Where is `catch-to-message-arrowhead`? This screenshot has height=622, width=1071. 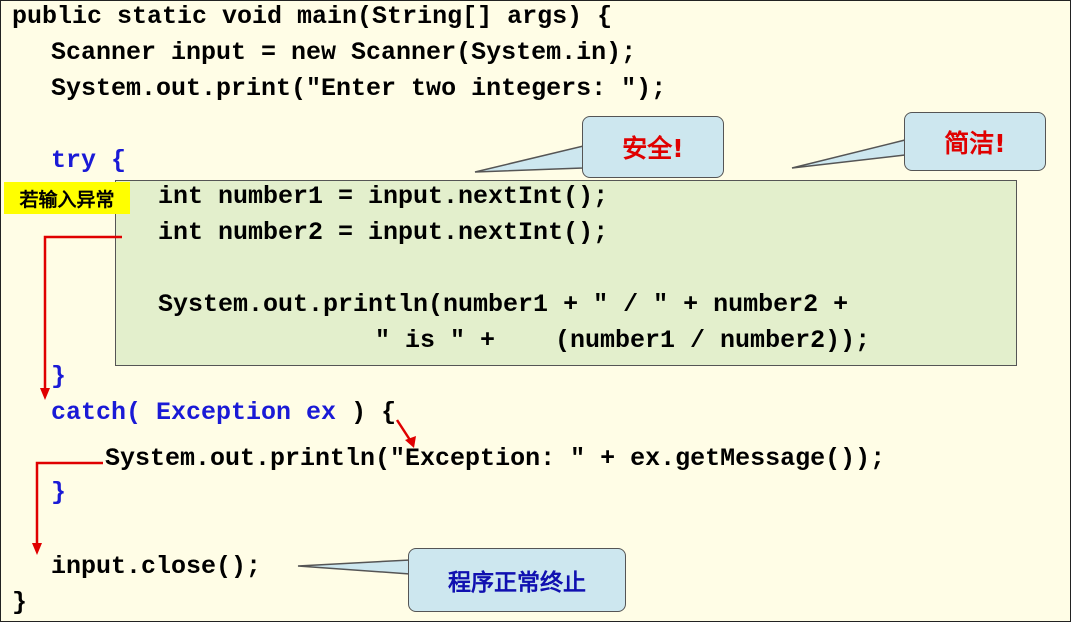
catch-to-message-arrowhead is located at coordinates (410, 442).